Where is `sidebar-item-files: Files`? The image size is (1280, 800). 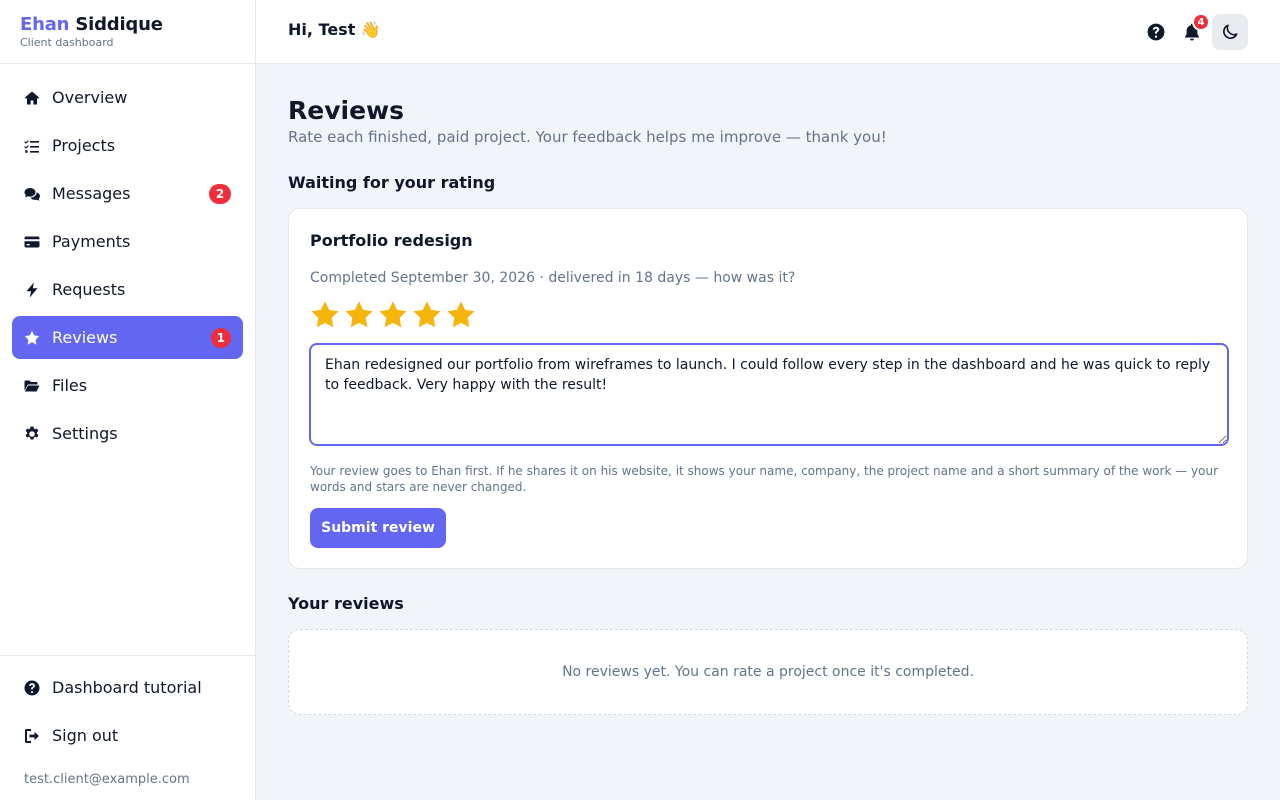
sidebar-item-files: Files is located at coordinates (127, 385).